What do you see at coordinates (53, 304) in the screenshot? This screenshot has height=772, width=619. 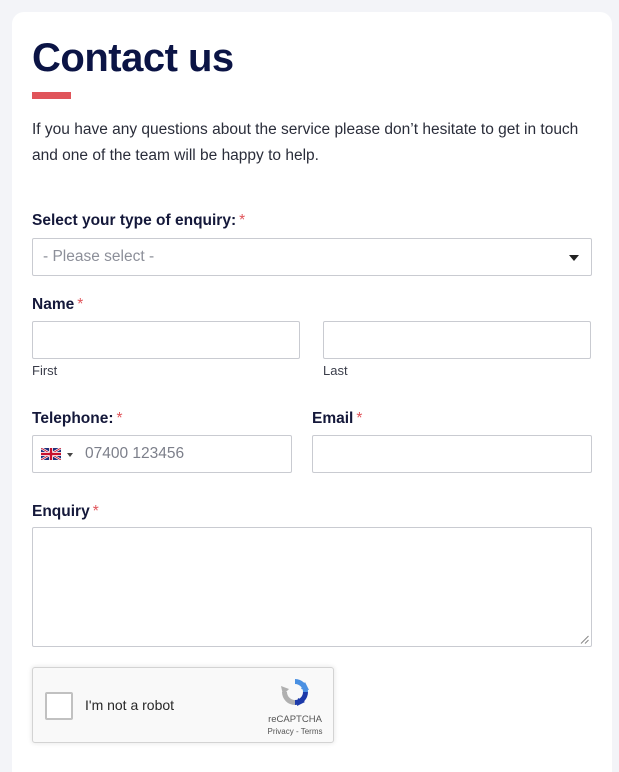 I see `name-label-text: Name` at bounding box center [53, 304].